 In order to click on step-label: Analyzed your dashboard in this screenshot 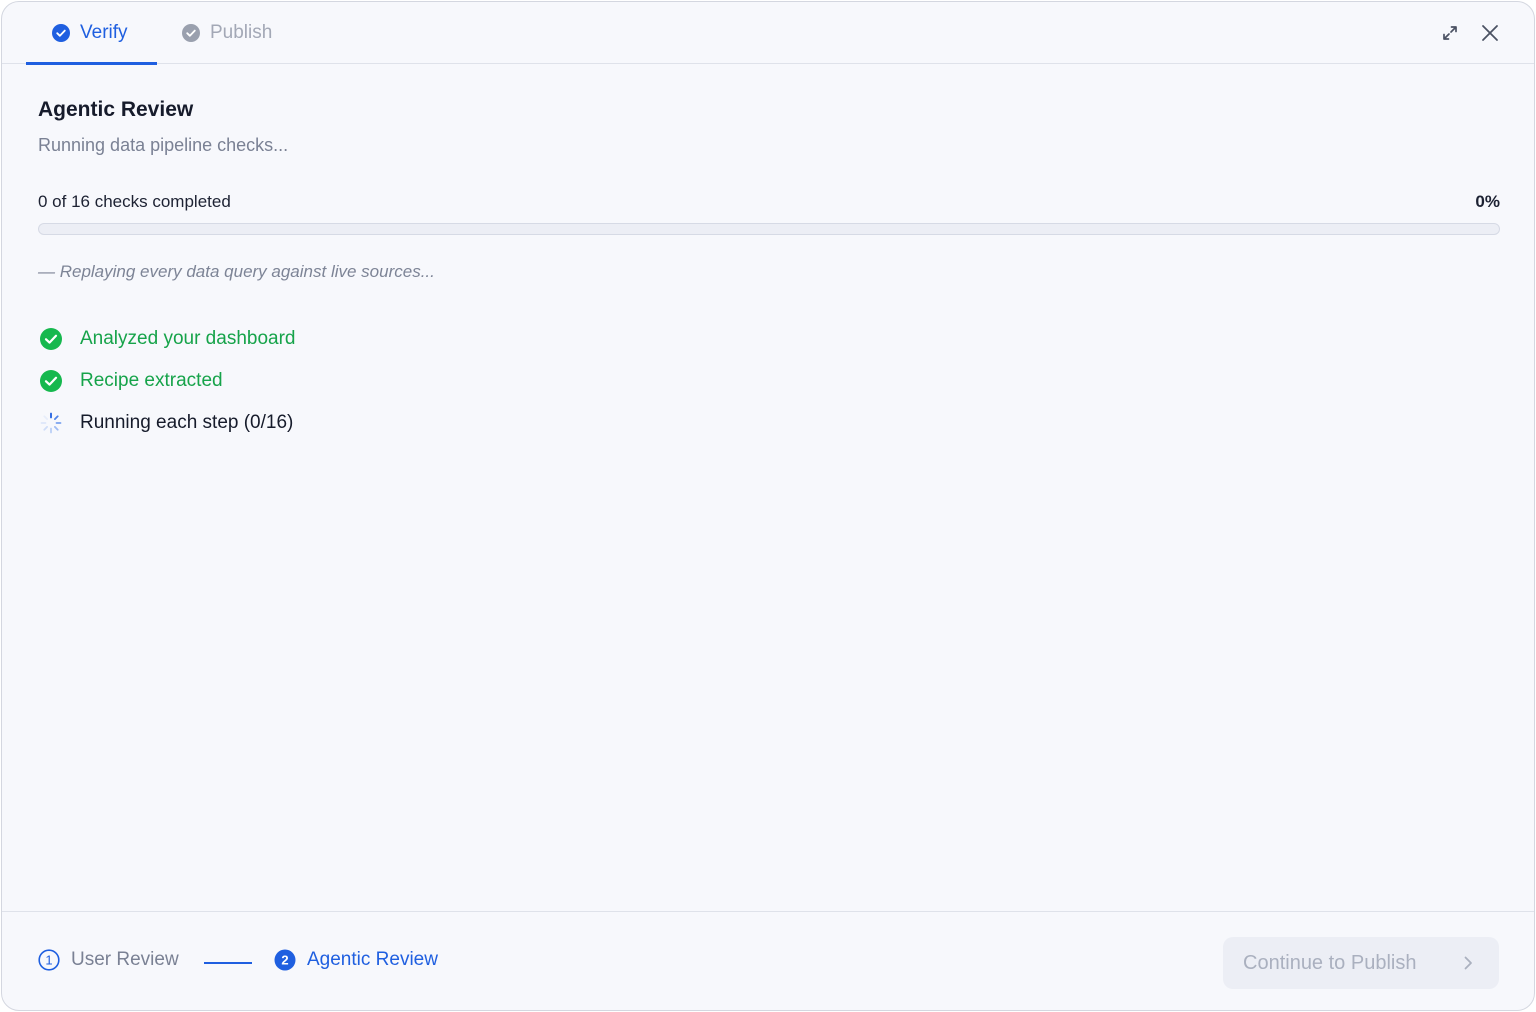, I will do `click(188, 338)`.